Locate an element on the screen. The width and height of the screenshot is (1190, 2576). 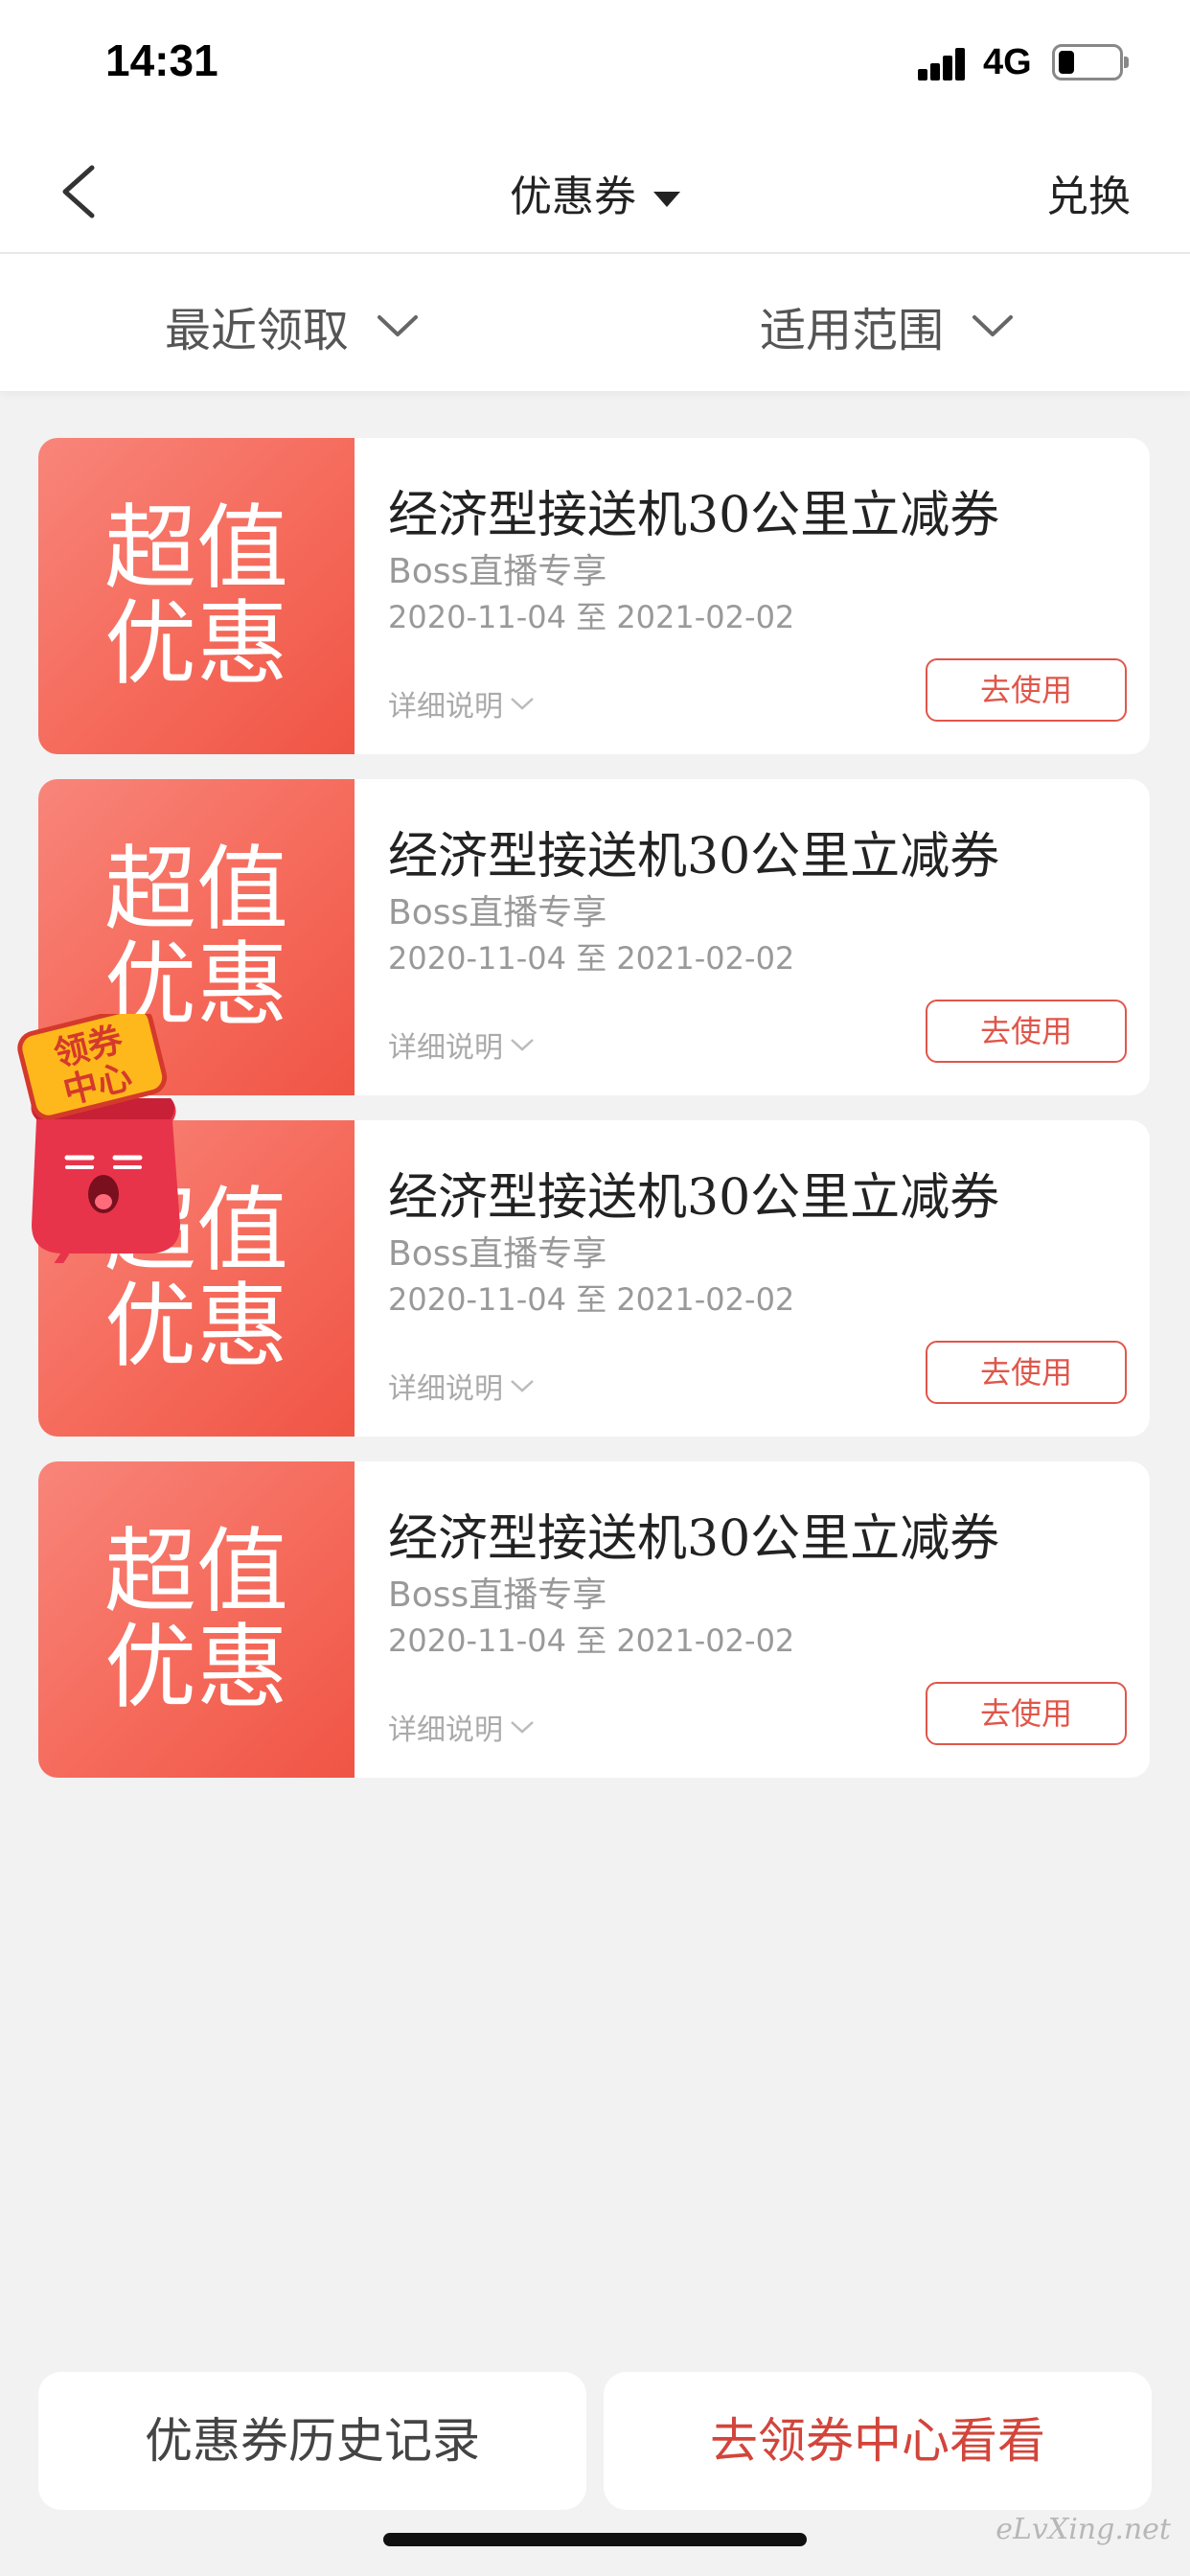
coupon-history-button: 优惠券历史记录 is located at coordinates (312, 2441).